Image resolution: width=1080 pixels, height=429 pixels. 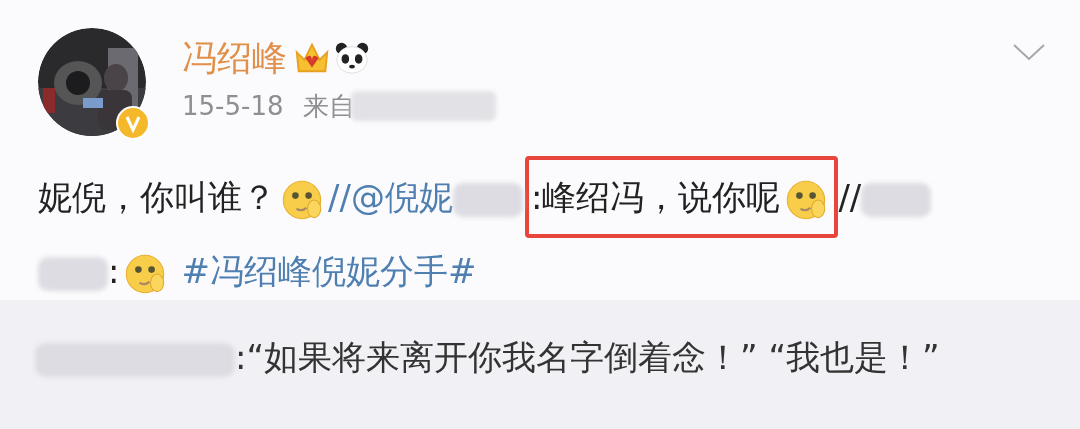 What do you see at coordinates (587, 357) in the screenshot?
I see `comment-text: :“如果将来离开你我名字倒着念！” “我也是！”` at bounding box center [587, 357].